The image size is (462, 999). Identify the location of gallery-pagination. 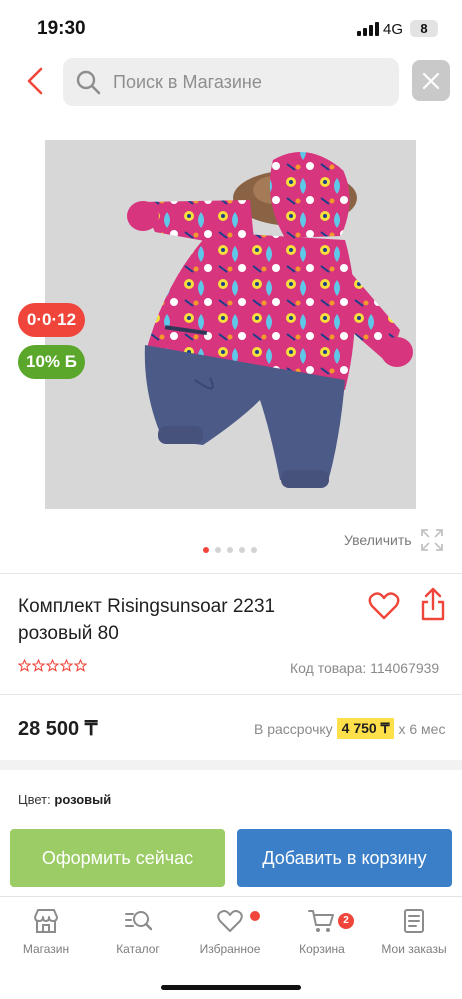
(230, 550).